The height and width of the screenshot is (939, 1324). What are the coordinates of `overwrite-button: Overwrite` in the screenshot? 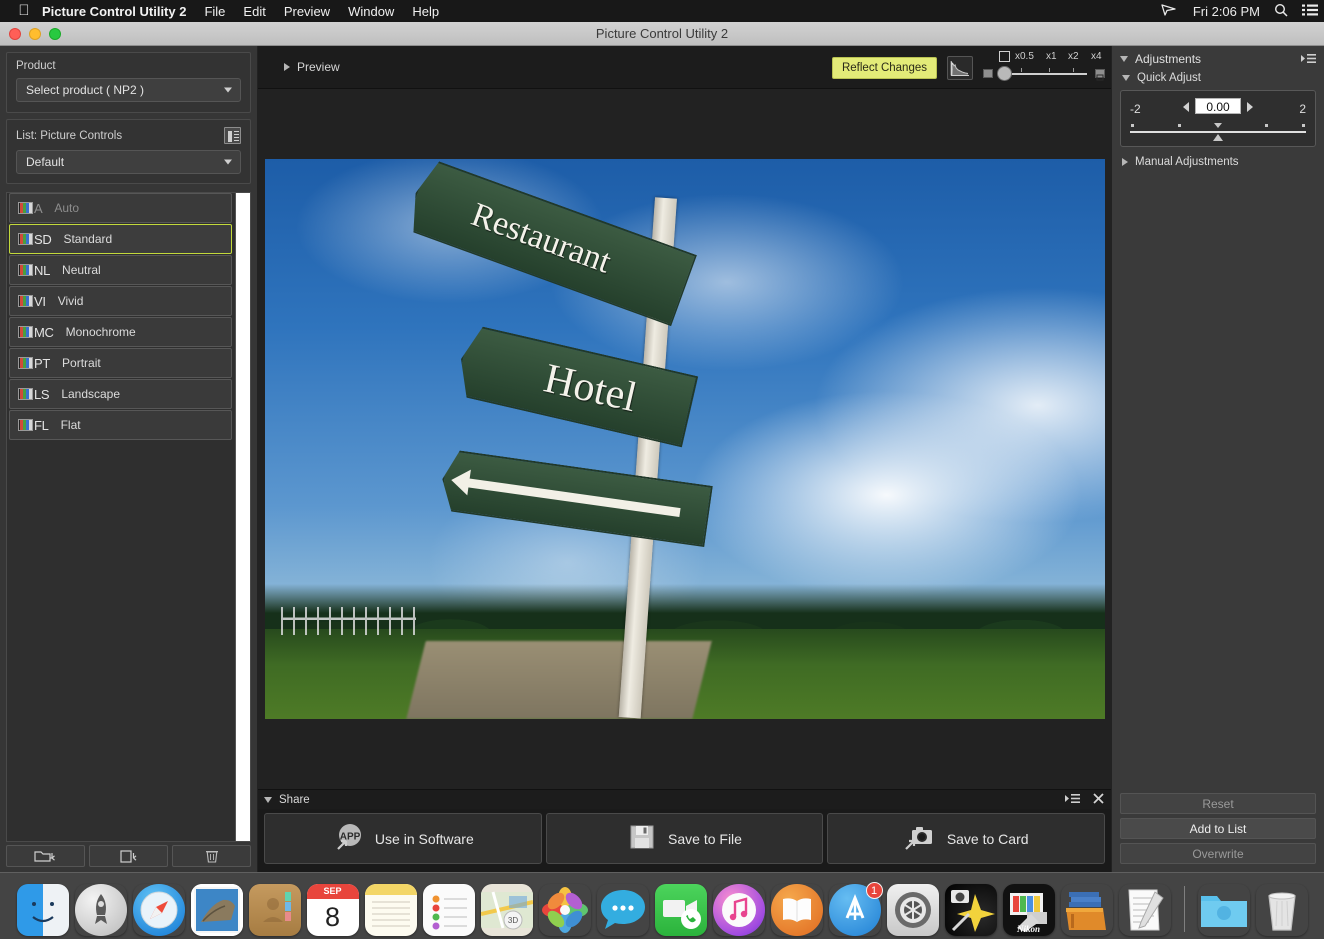 It's located at (1218, 853).